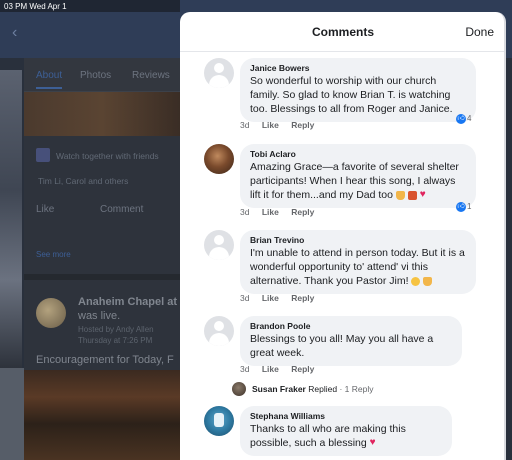 The image size is (512, 460). I want to click on background-post-avatar, so click(51, 313).